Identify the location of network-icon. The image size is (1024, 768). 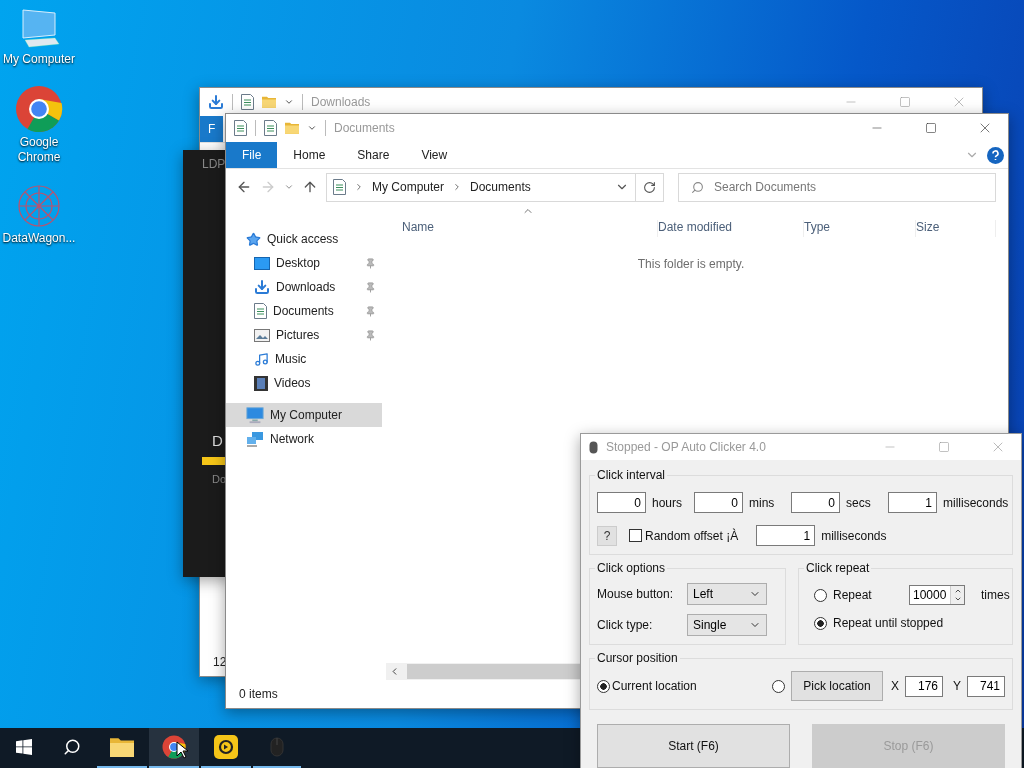
(255, 439).